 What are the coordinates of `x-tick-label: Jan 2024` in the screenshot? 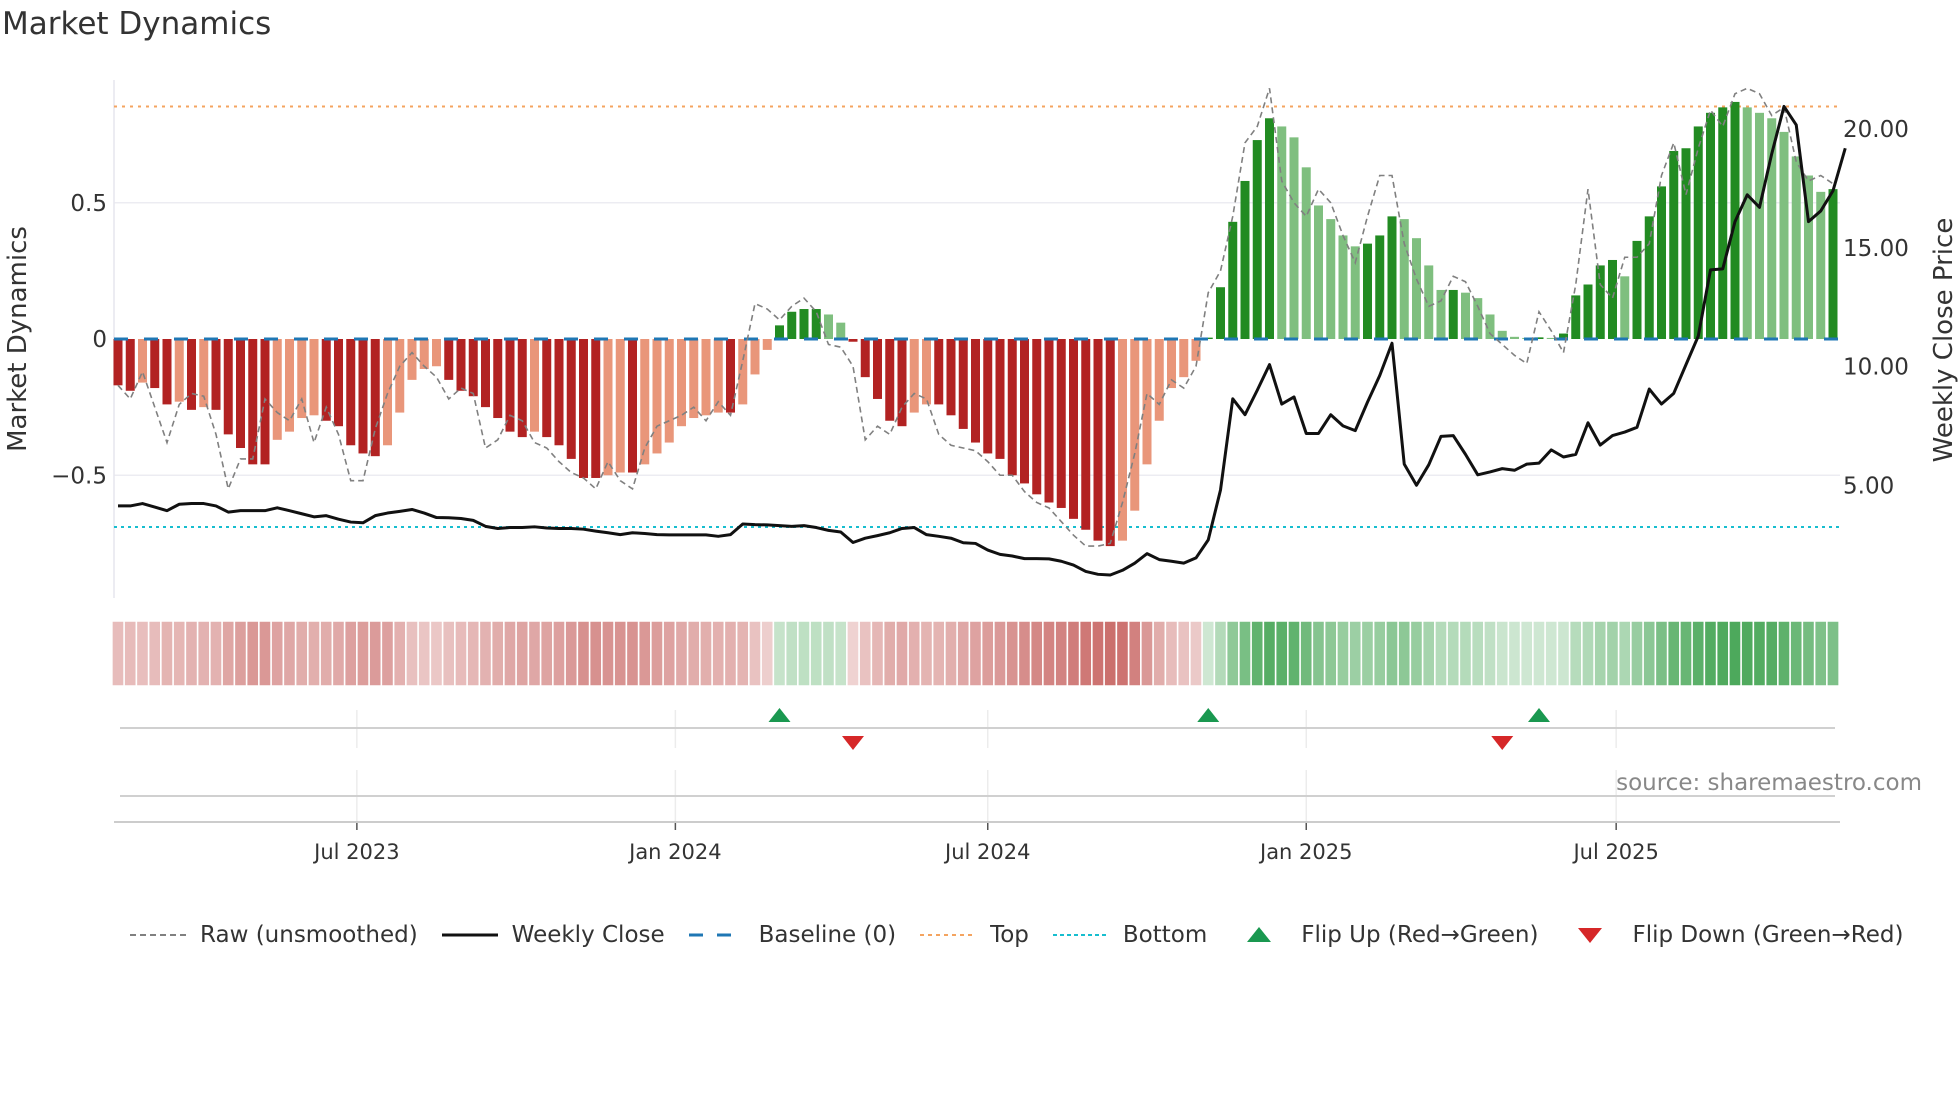 It's located at (674, 852).